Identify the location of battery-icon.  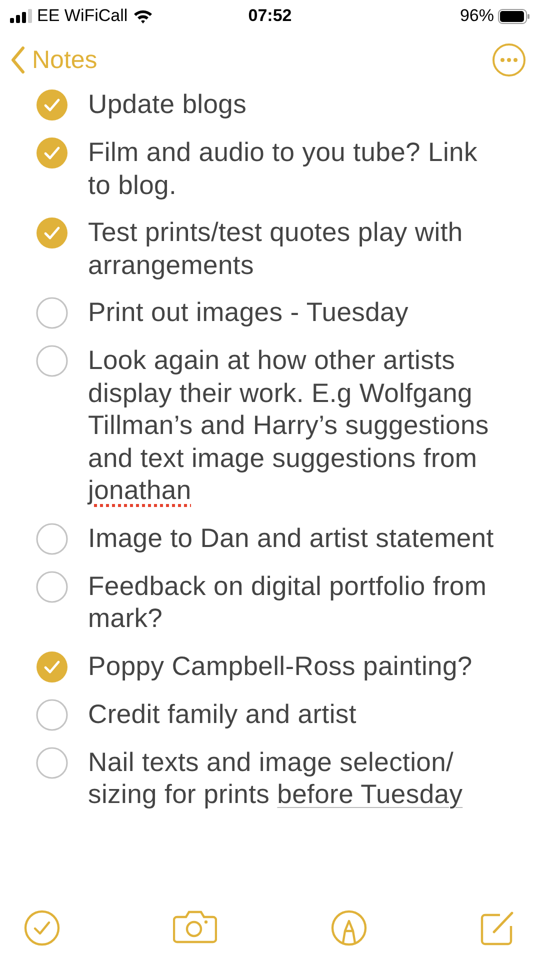
(514, 16).